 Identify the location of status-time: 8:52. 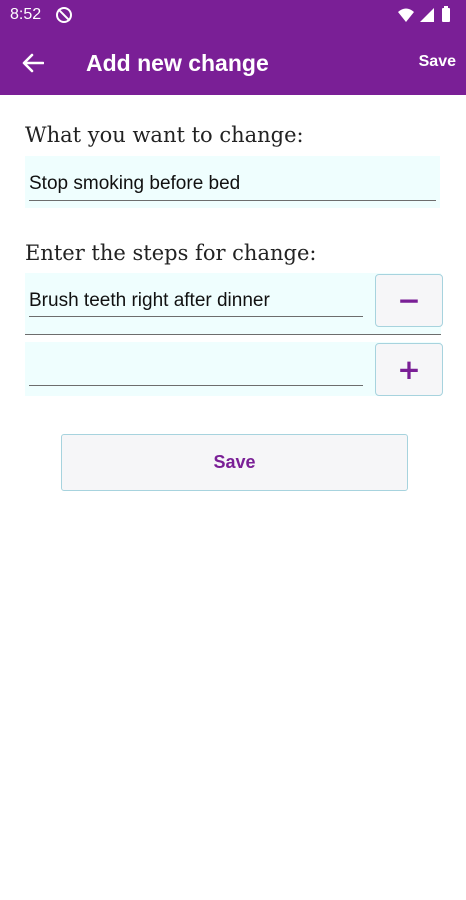
(26, 14).